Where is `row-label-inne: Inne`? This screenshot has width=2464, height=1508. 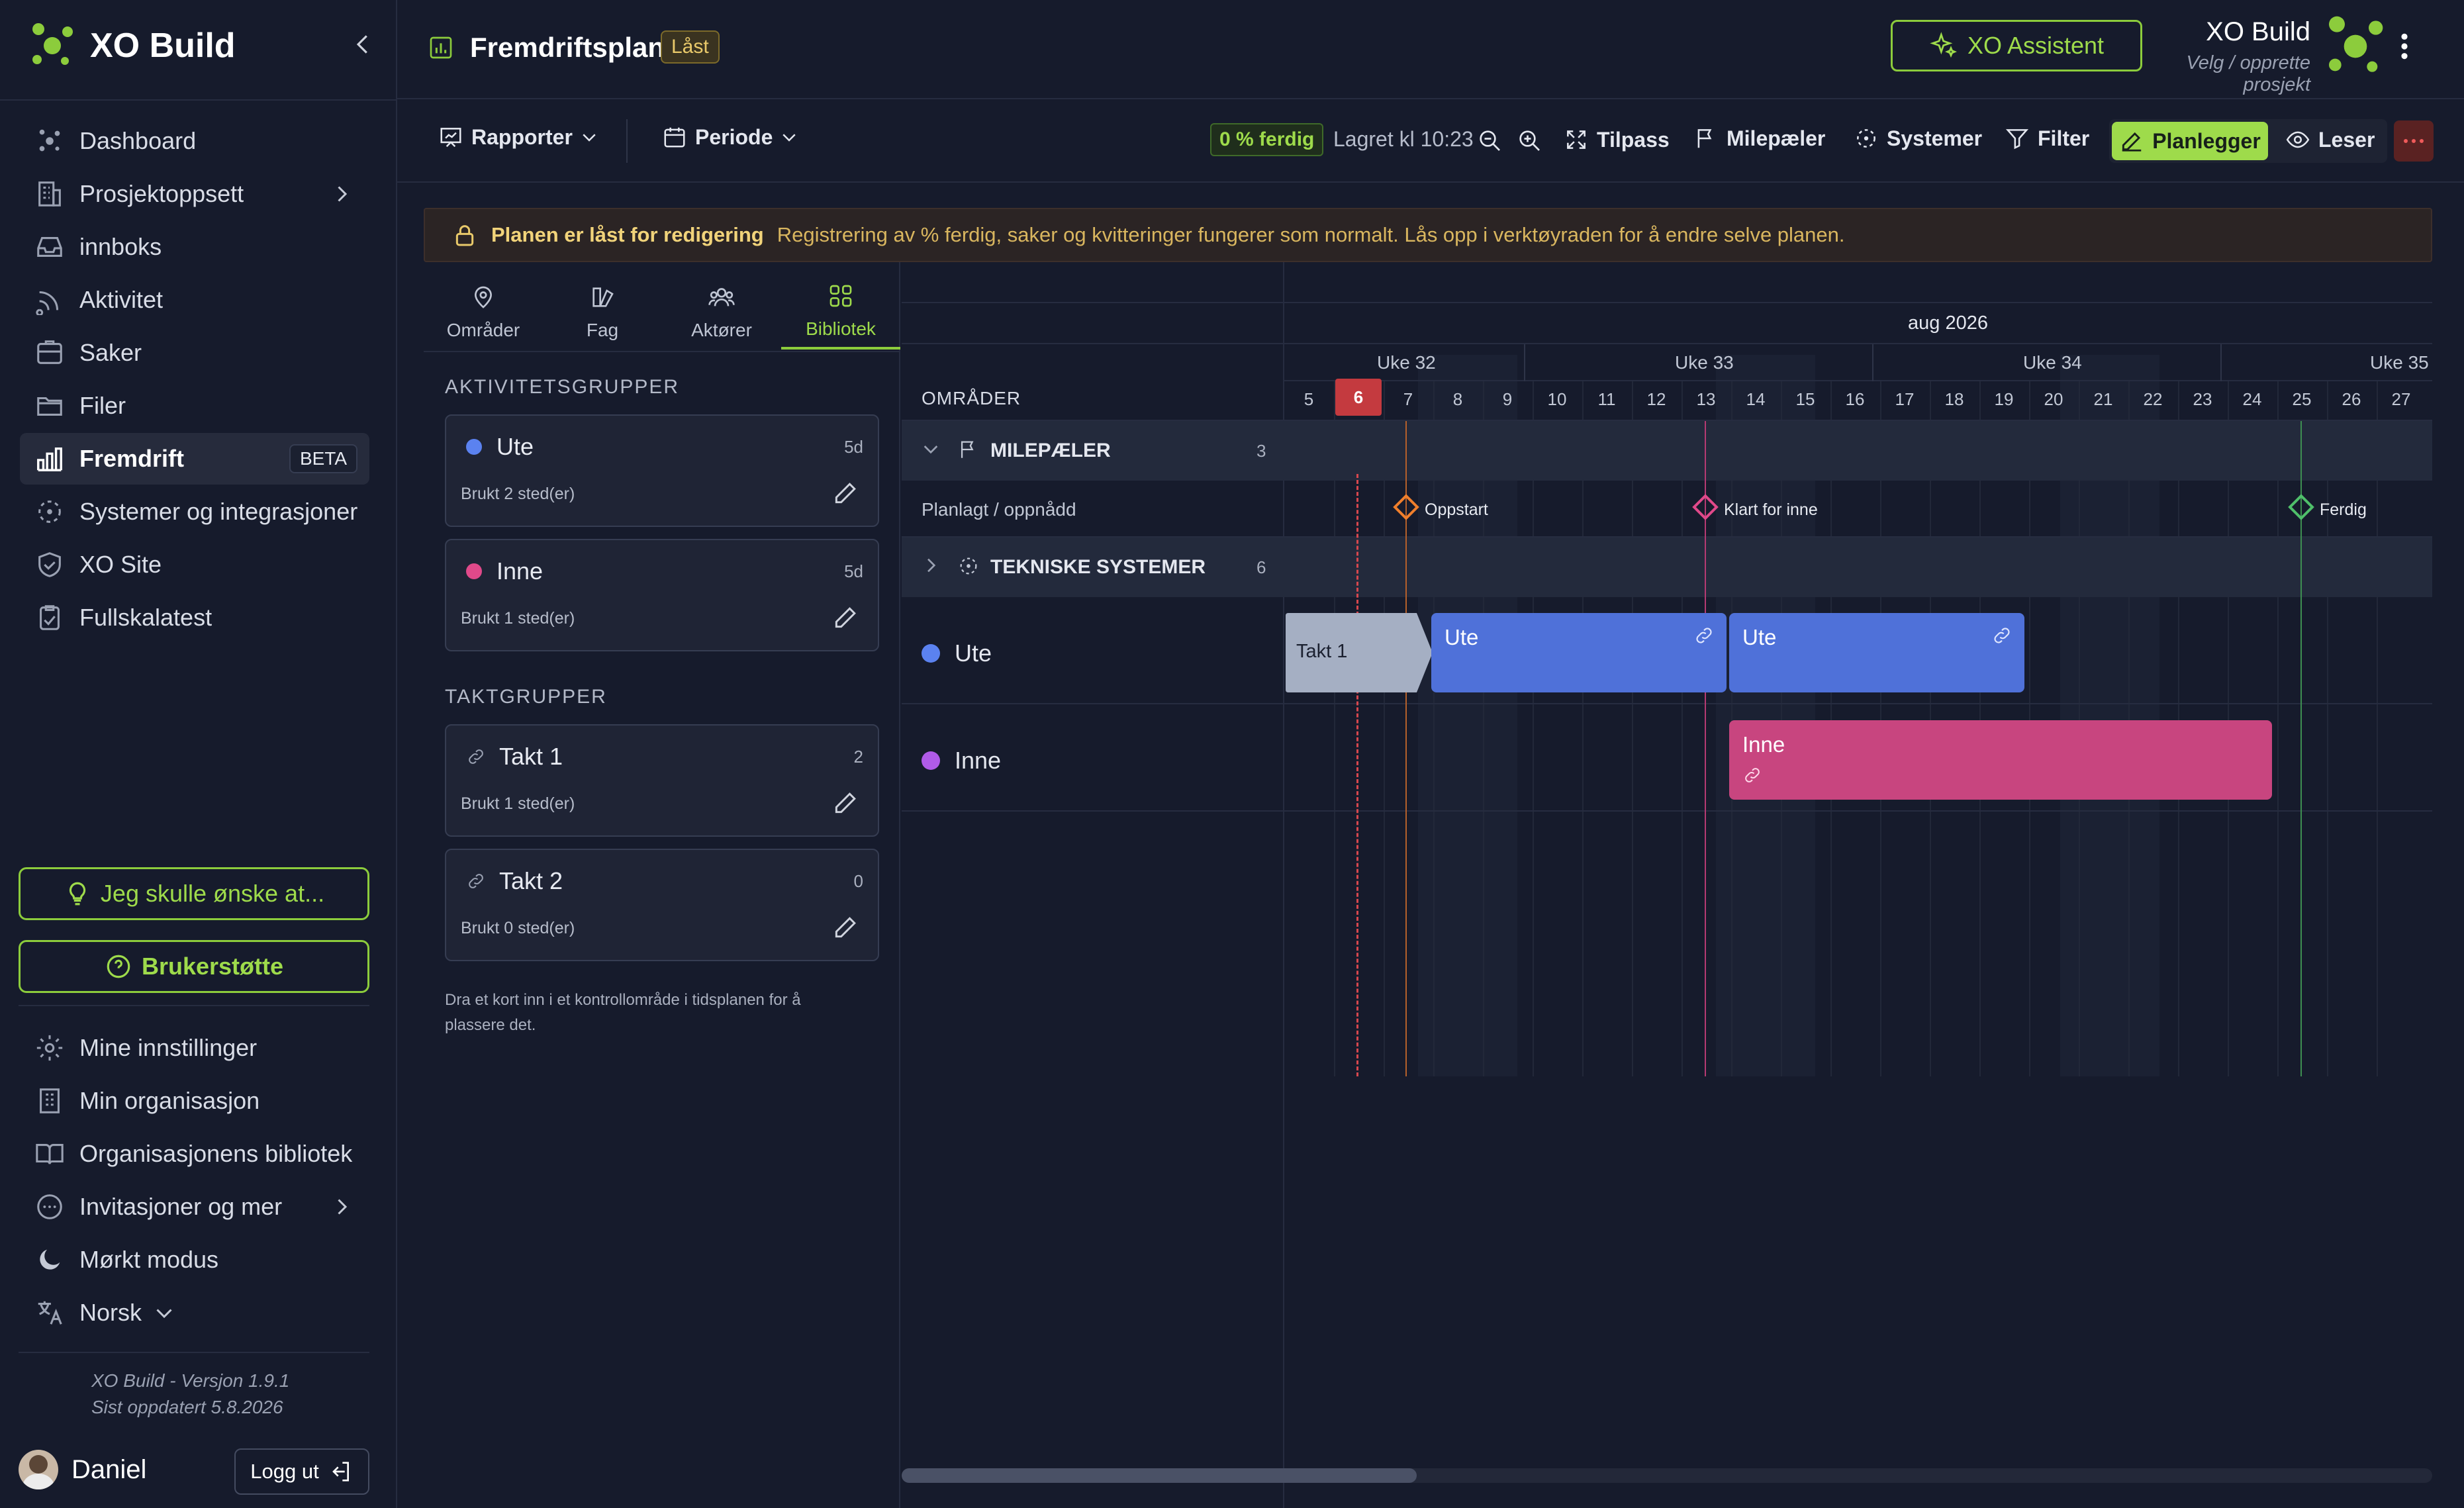
row-label-inne: Inne is located at coordinates (962, 761).